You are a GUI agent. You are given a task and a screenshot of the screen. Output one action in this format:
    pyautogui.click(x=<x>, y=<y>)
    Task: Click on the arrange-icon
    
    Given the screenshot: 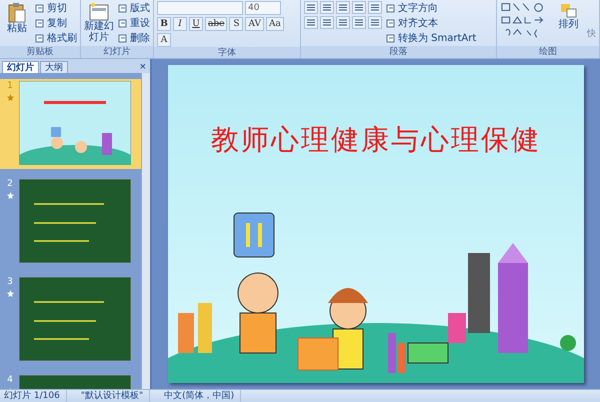 What is the action you would take?
    pyautogui.click(x=569, y=11)
    